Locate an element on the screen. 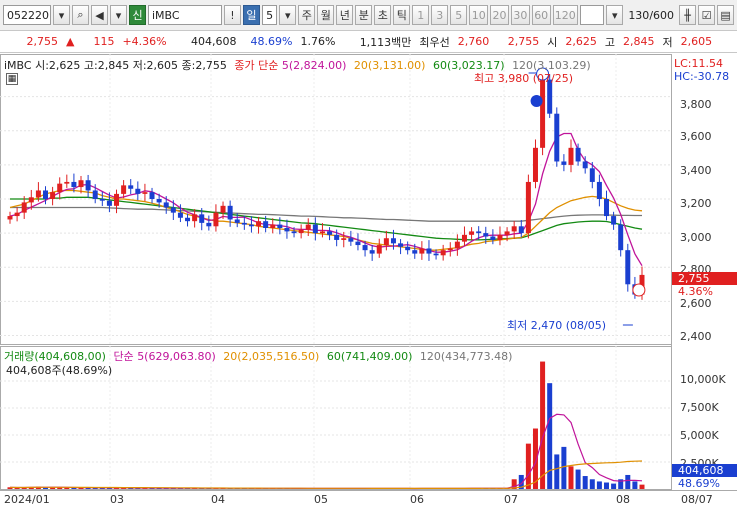 This screenshot has height=510, width=737. vol-ma-title: 단순 is located at coordinates (123, 356).